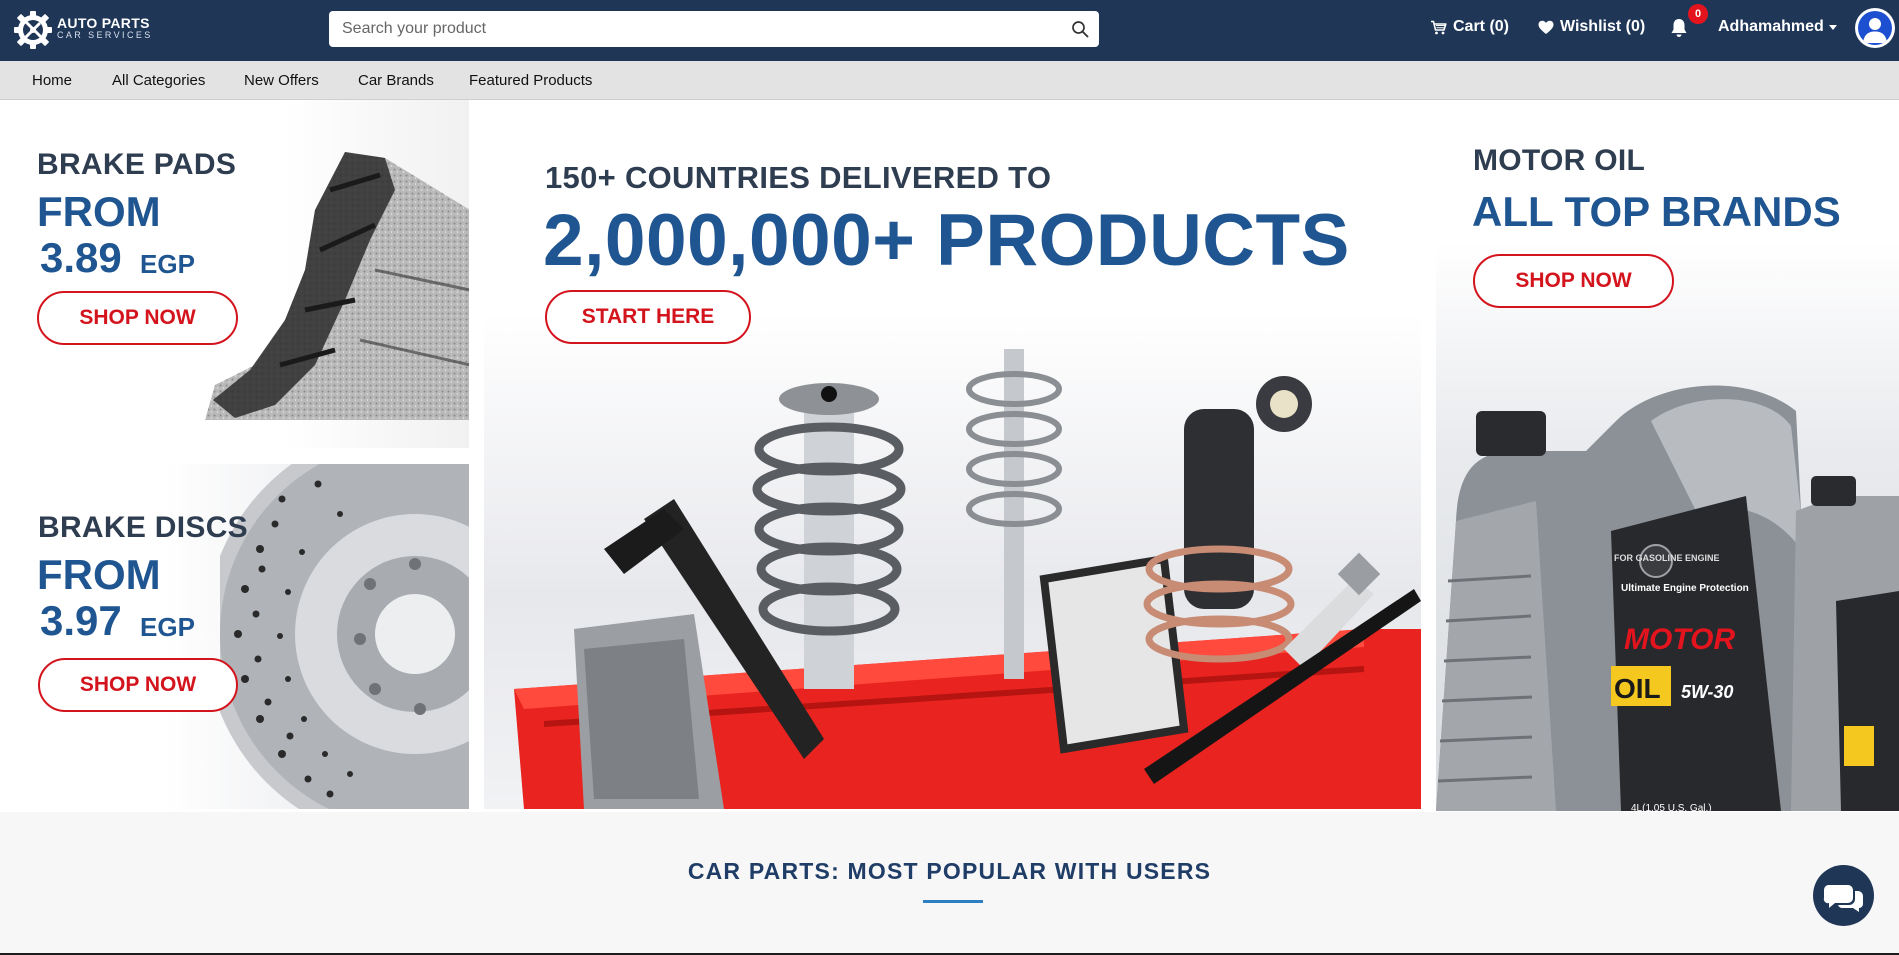 The height and width of the screenshot is (955, 1899). Describe the element at coordinates (1707, 692) in the screenshot. I see `oil-can-grade: 5W-30` at that location.